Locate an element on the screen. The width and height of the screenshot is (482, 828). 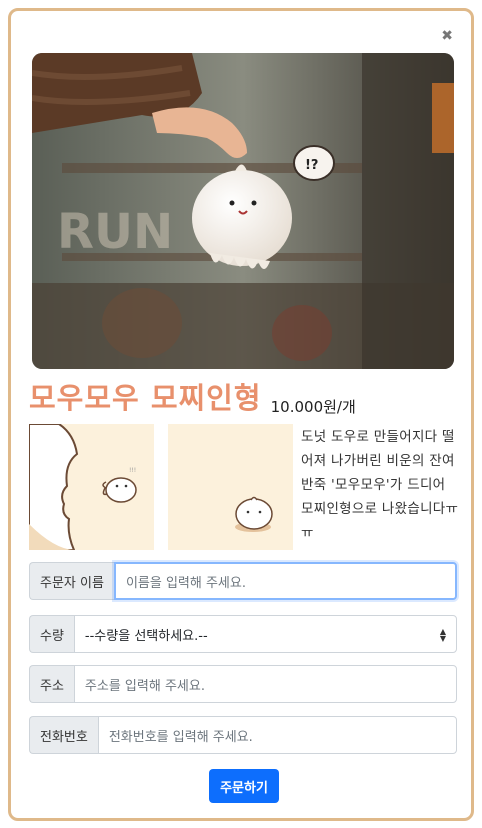
name-input: 이름을 입력해 주세요. is located at coordinates (285, 581).